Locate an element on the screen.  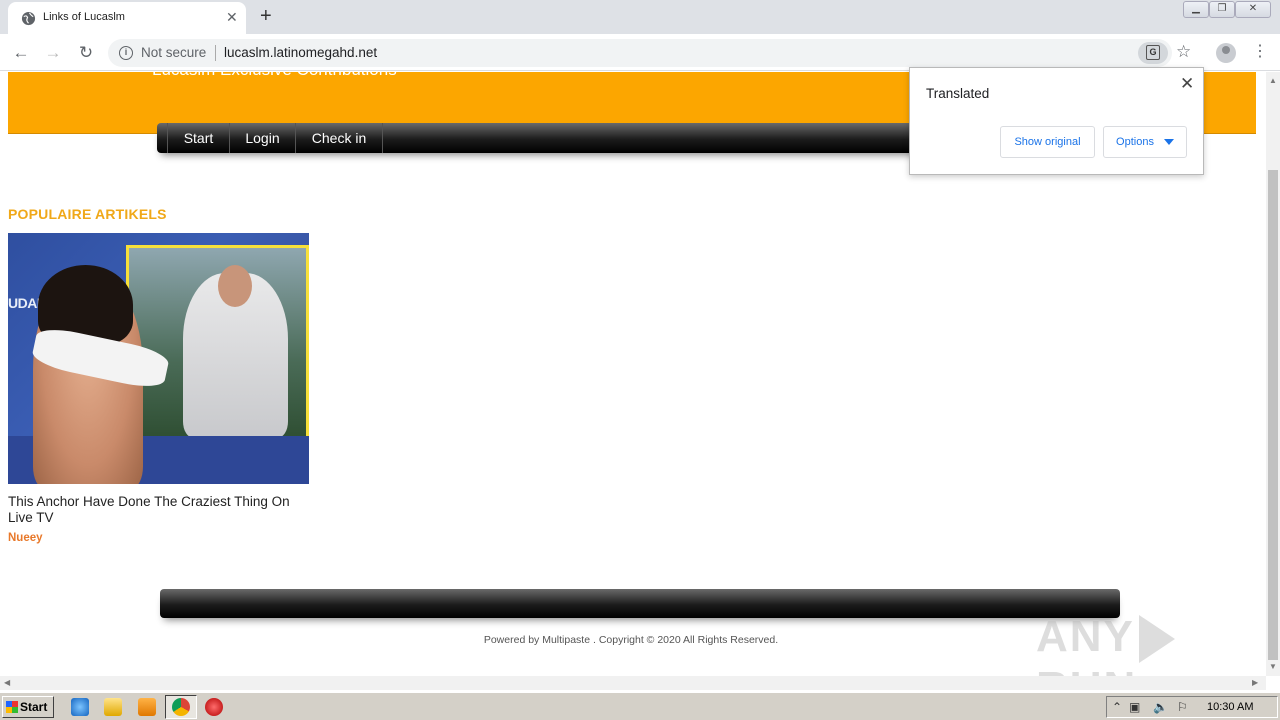
ie-icon is located at coordinates (80, 707).